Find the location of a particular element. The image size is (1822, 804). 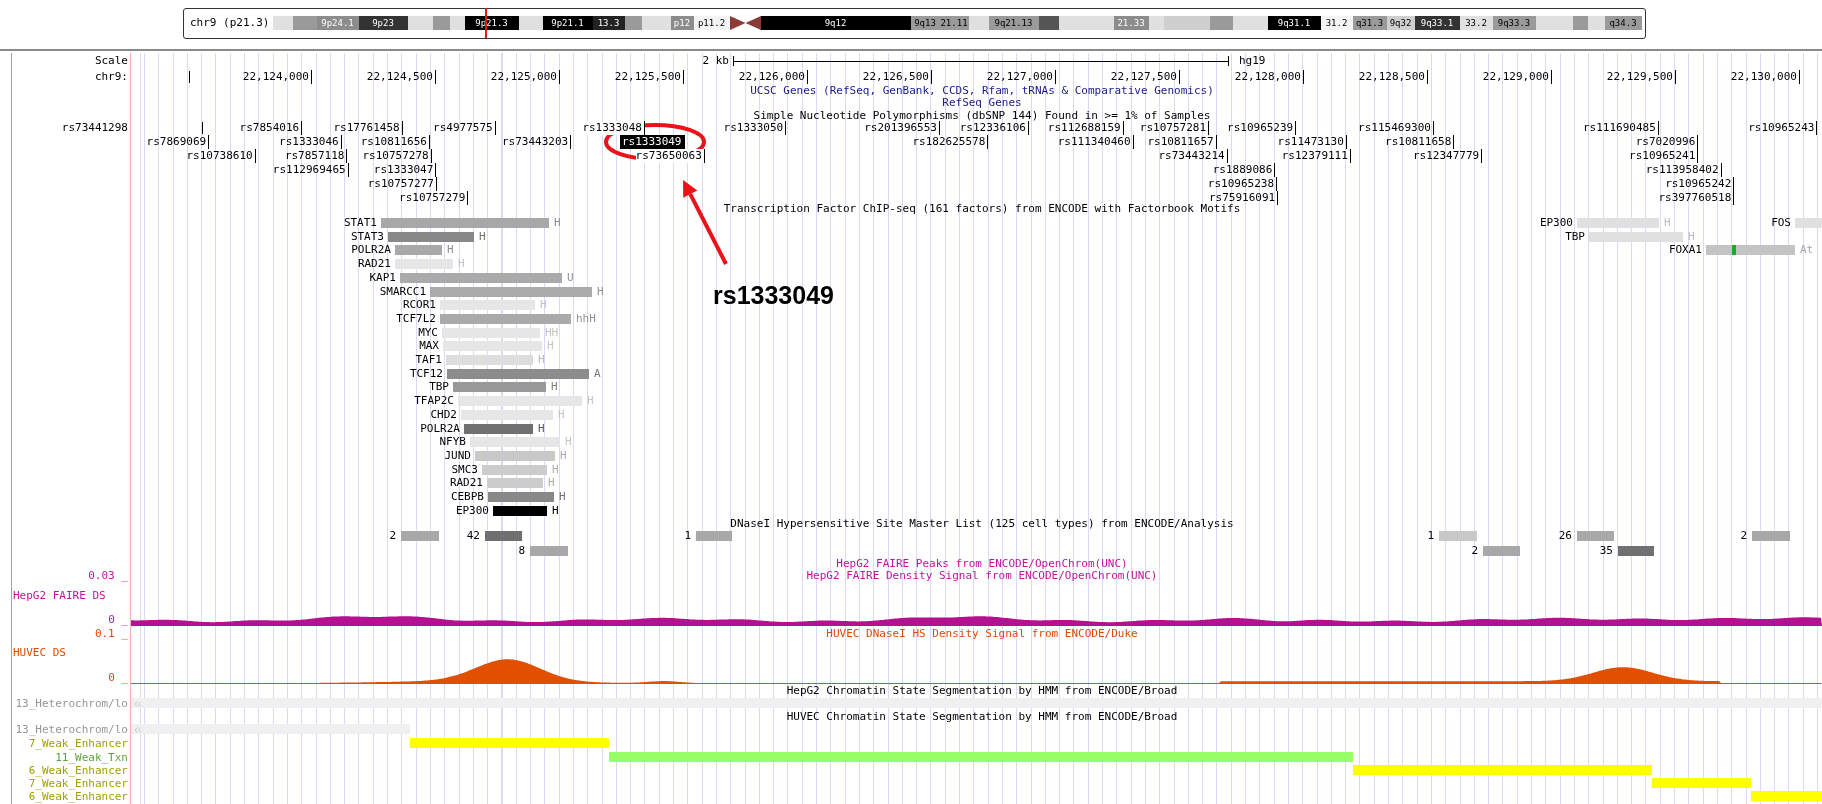

factor-label: FOS is located at coordinates (1781, 223).